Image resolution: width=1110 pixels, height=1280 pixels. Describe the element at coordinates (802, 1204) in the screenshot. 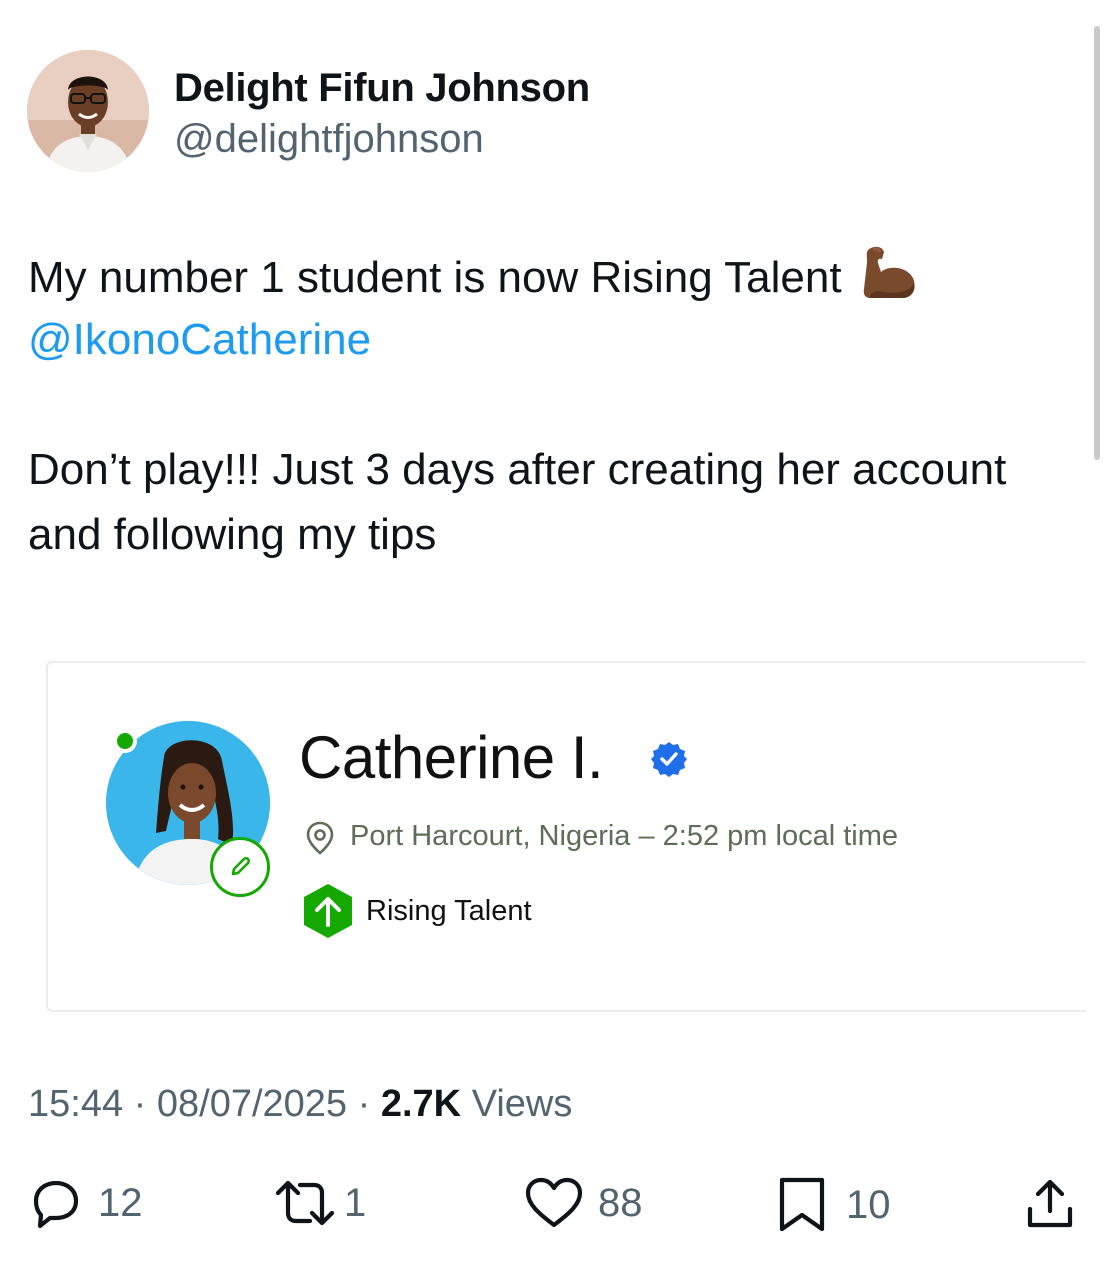

I see `bookmark-icon` at that location.